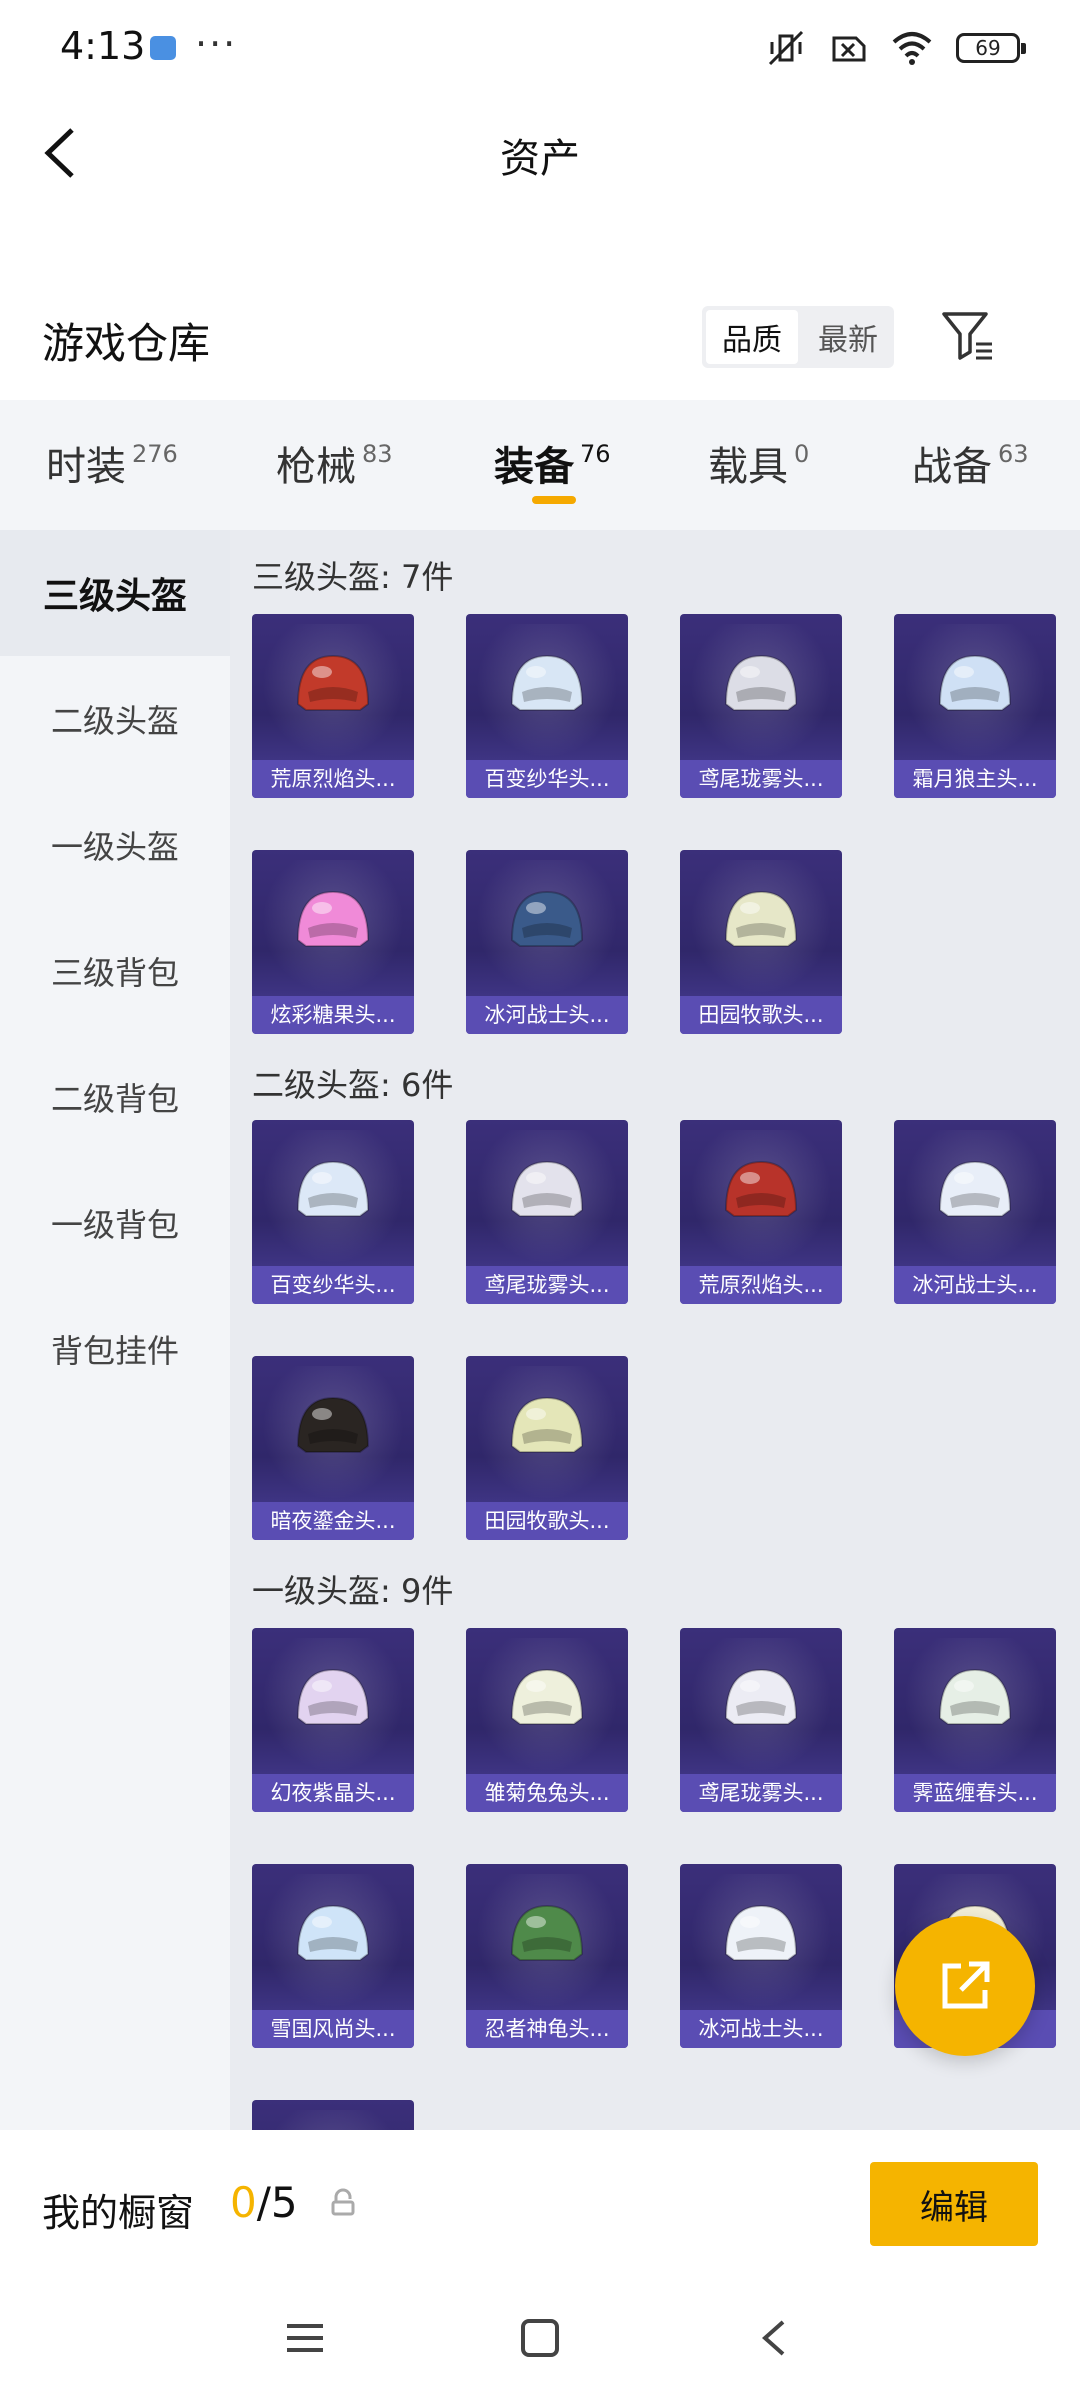 This screenshot has height=2400, width=1080. What do you see at coordinates (155, 454) in the screenshot?
I see `tab-count: 276` at bounding box center [155, 454].